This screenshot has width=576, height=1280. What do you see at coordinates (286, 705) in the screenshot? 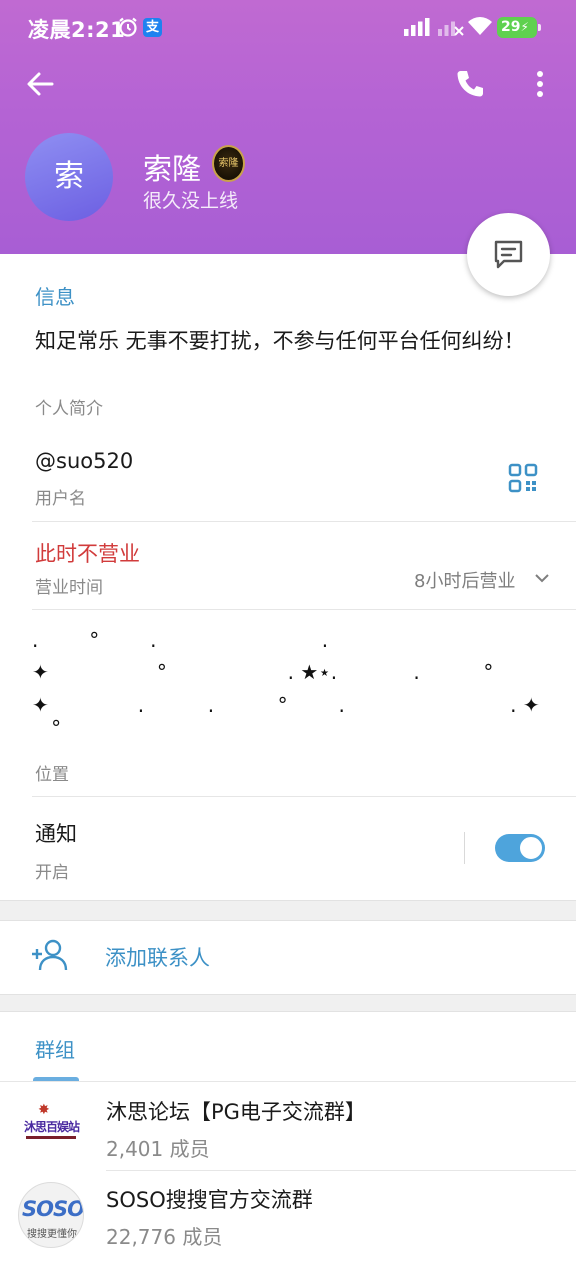
I see `location-line: ✦ . . ° . . ✦` at bounding box center [286, 705].